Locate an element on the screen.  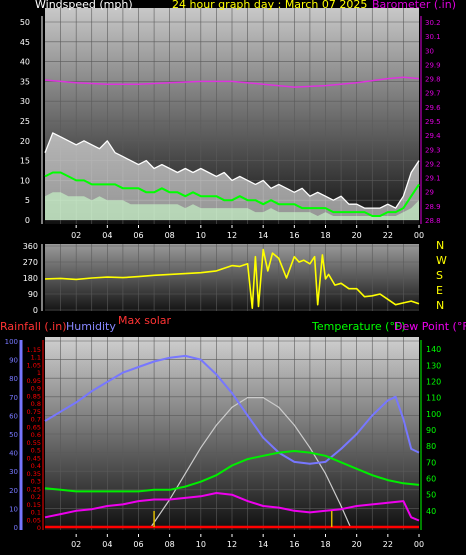
temperature-x-tick-label: 12 is located at coordinates (232, 544).